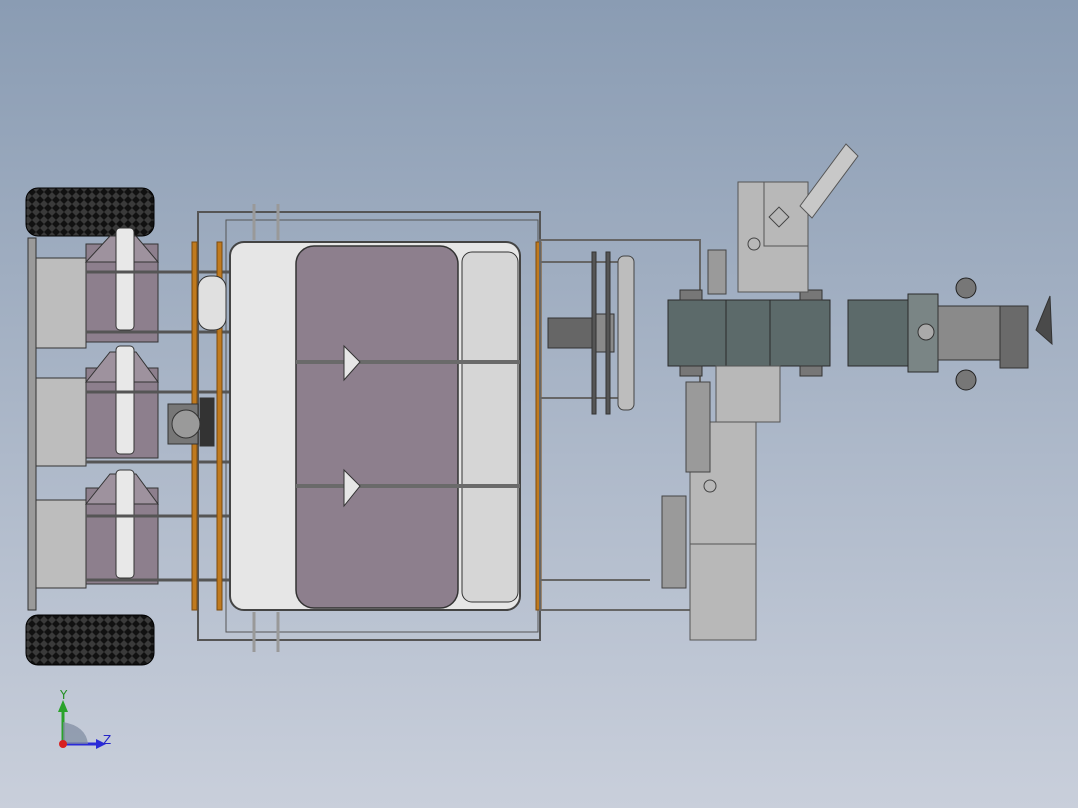  I want to click on triad-label-z: Z, so click(107, 740).